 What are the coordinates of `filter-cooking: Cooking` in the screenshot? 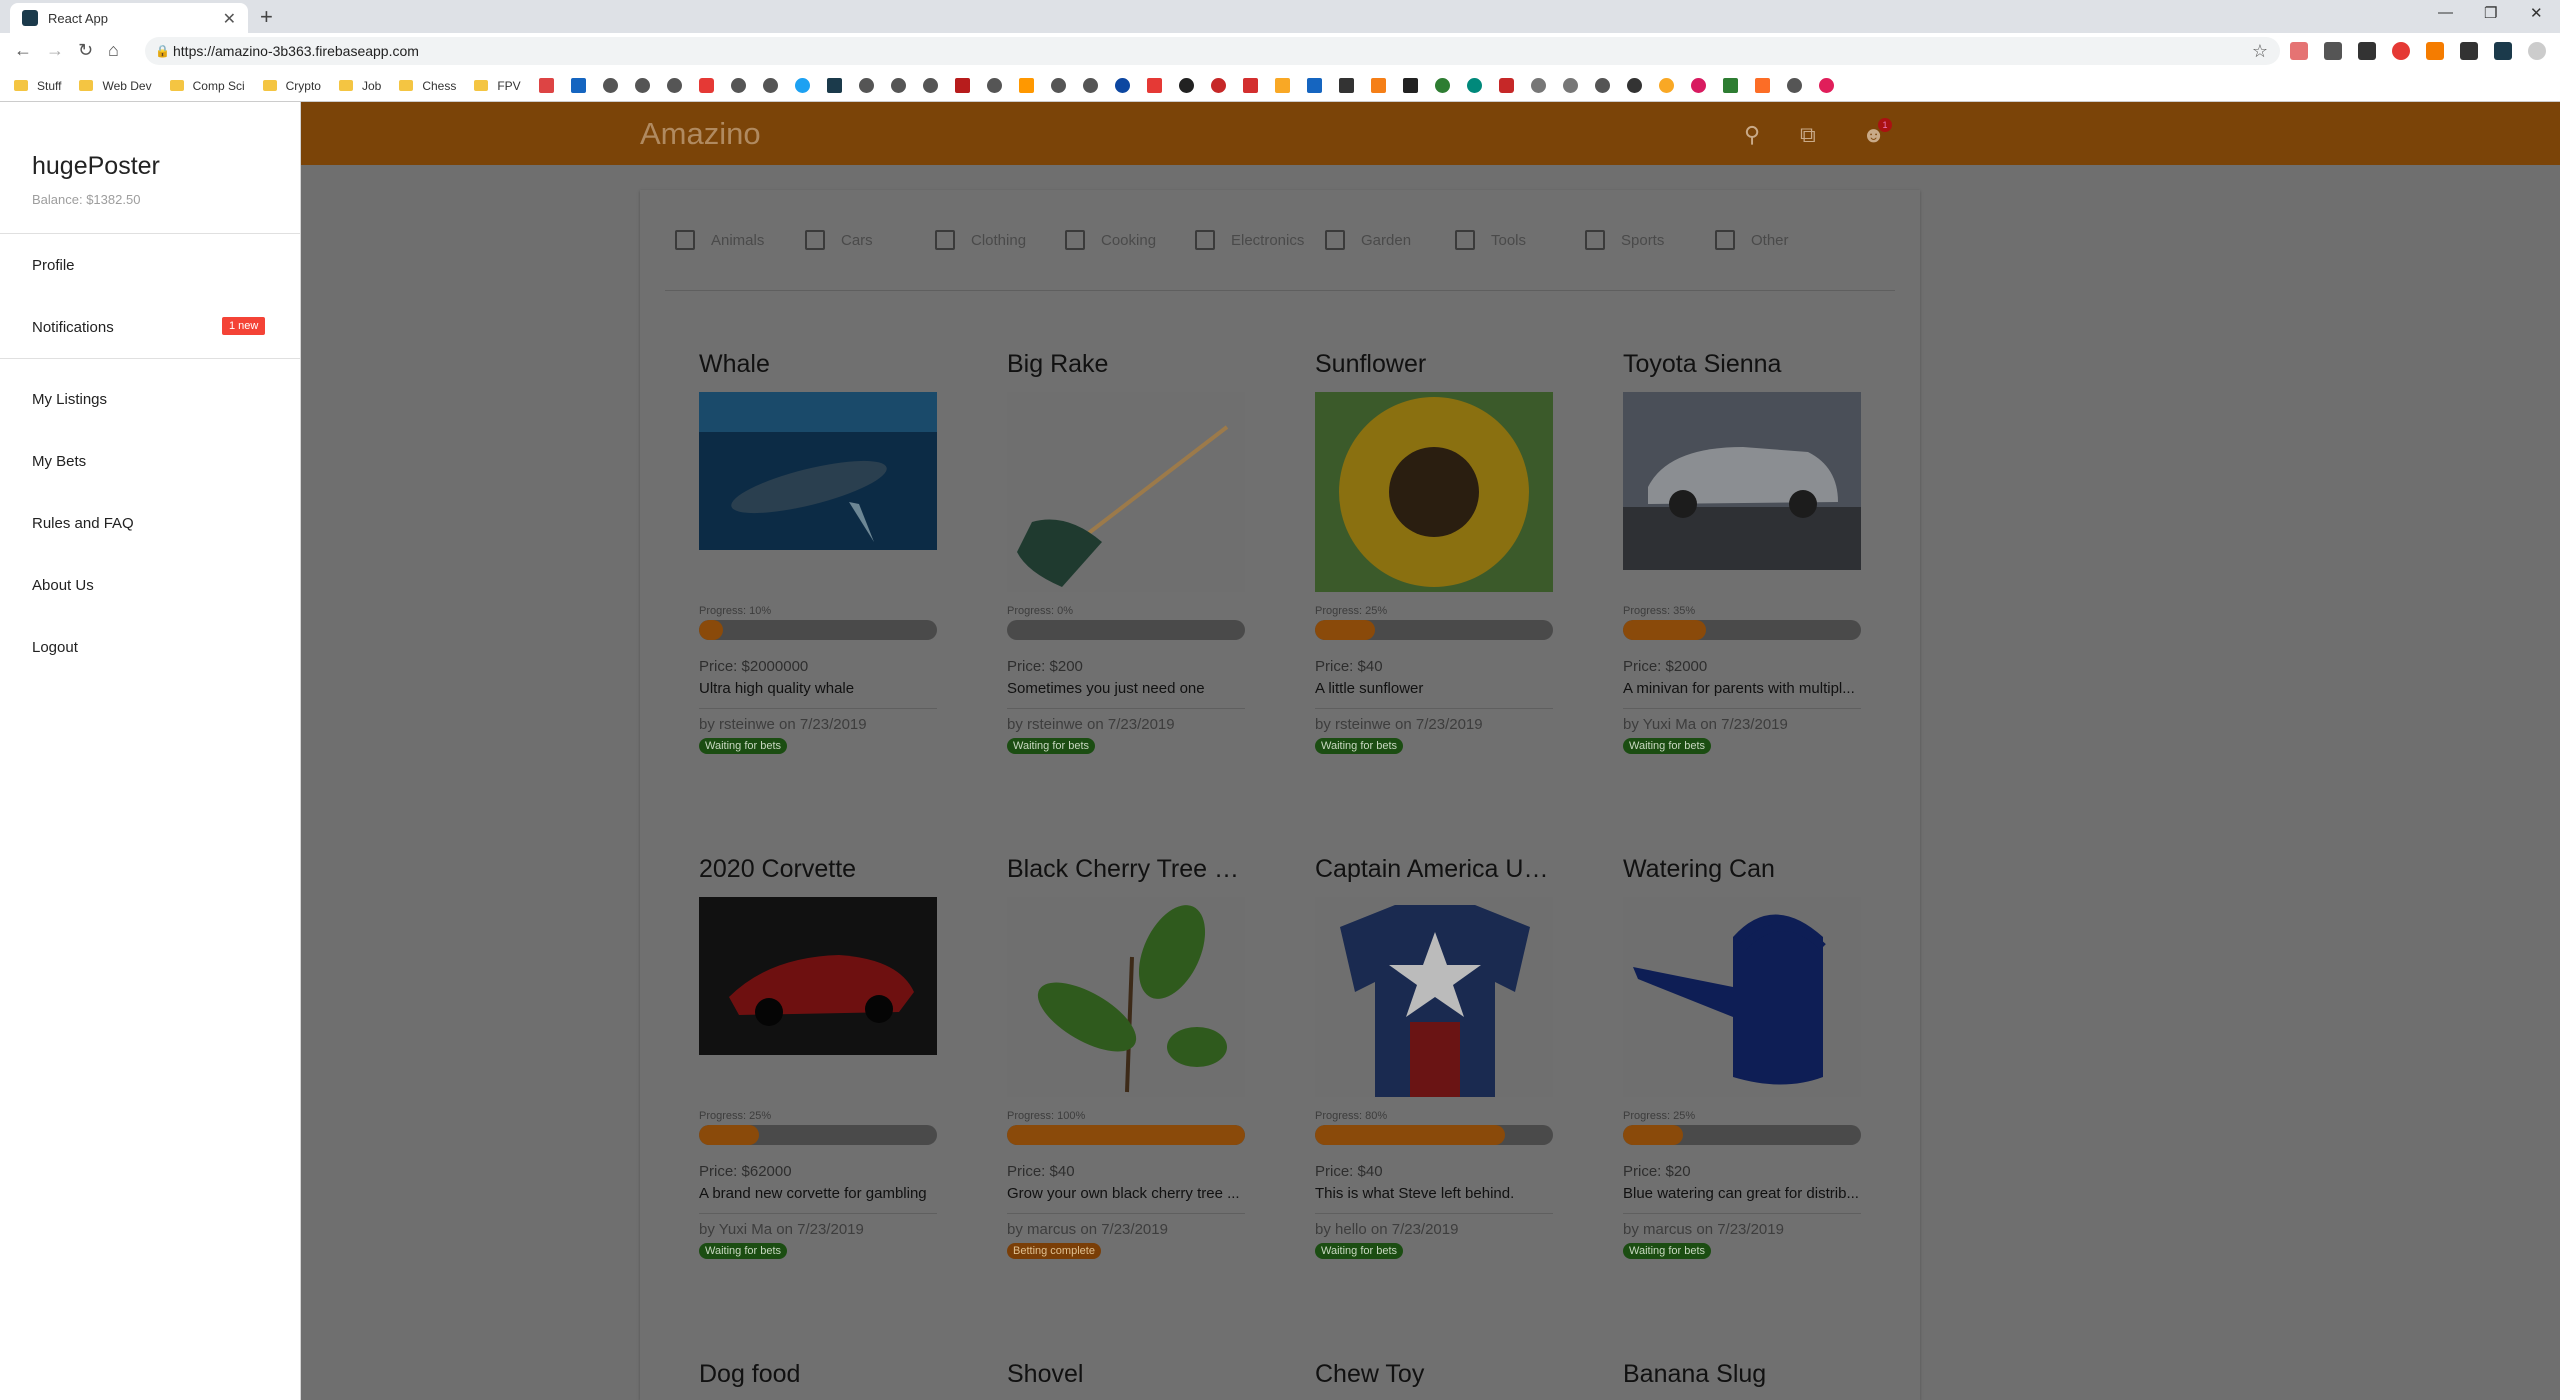 It's located at (1110, 240).